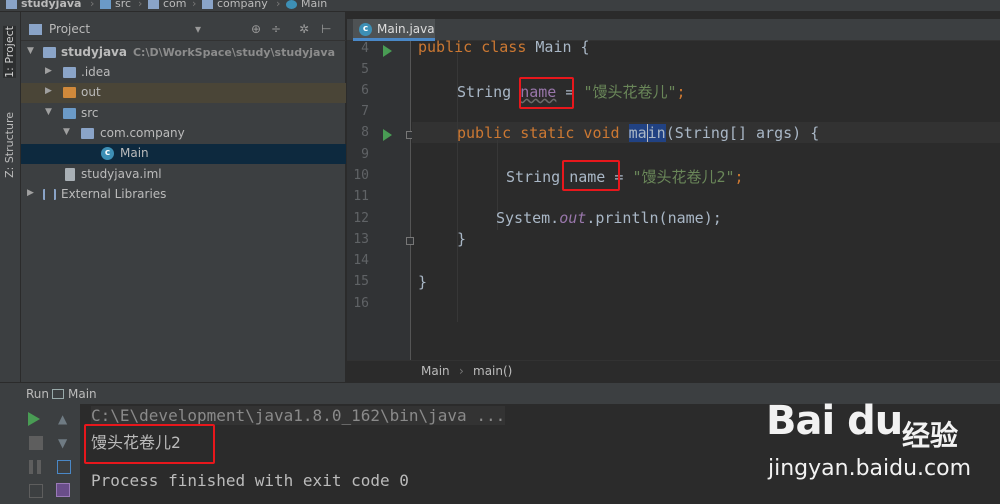 This screenshot has height=504, width=1000. What do you see at coordinates (256, 29) in the screenshot?
I see `scroll-from-source-icon: ⊕` at bounding box center [256, 29].